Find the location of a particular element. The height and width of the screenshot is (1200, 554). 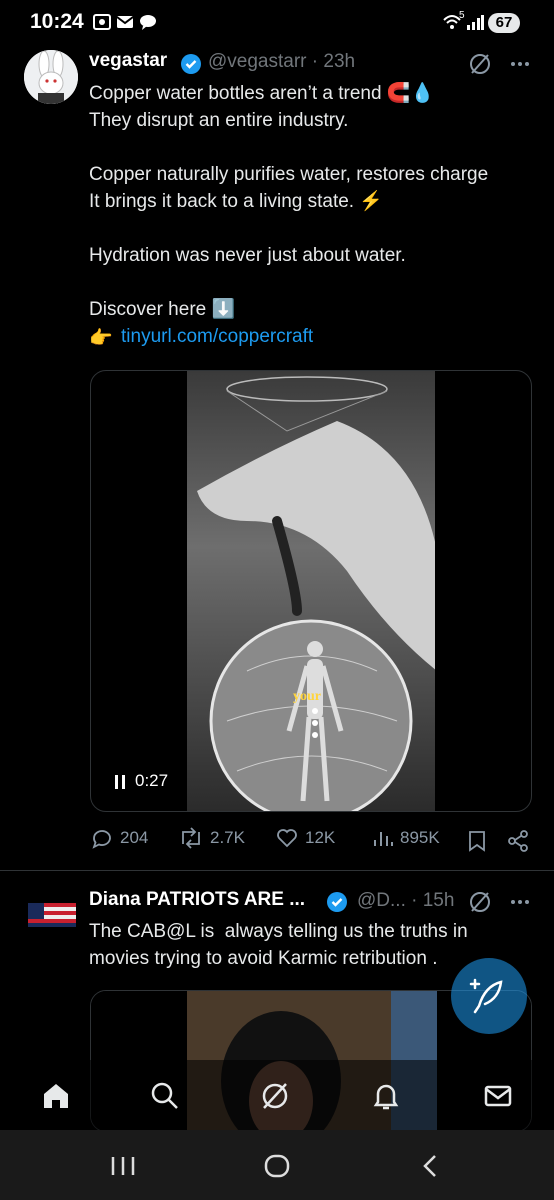

like-button: 12K is located at coordinates (305, 838).